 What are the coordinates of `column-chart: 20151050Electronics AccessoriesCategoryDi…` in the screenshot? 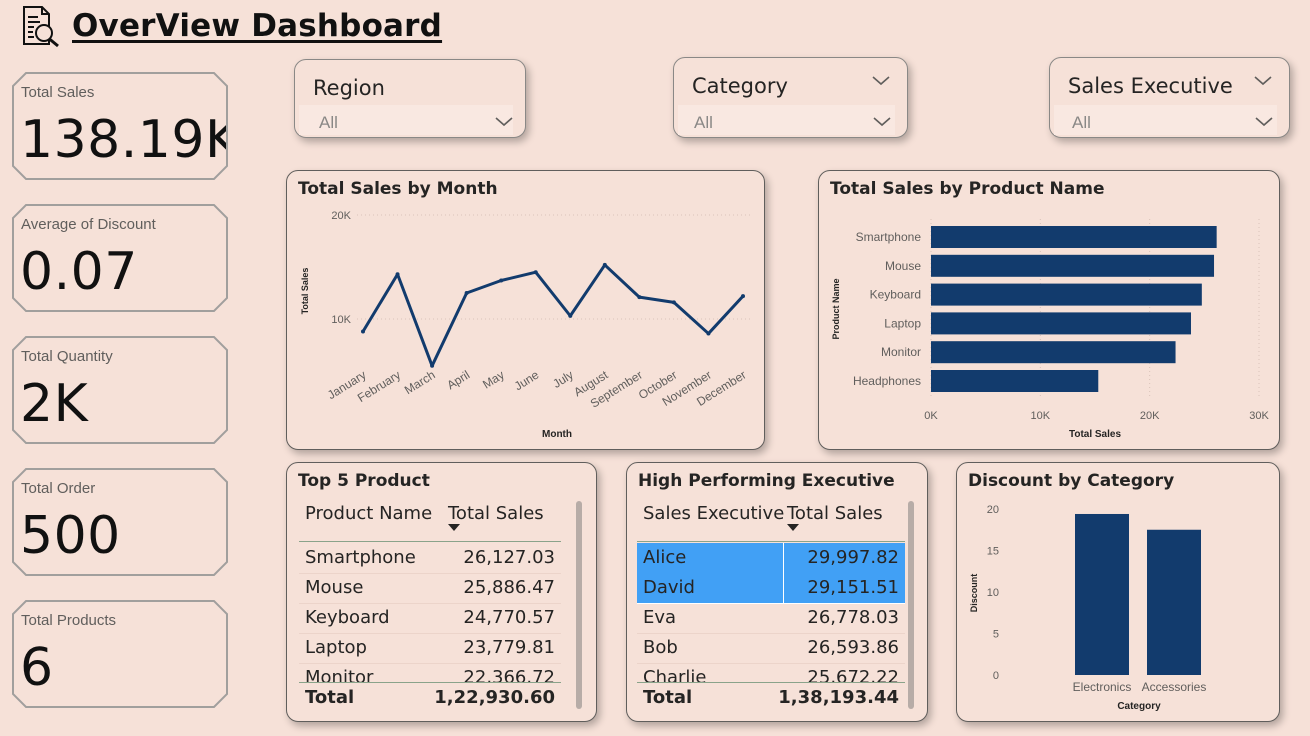 It's located at (1118, 592).